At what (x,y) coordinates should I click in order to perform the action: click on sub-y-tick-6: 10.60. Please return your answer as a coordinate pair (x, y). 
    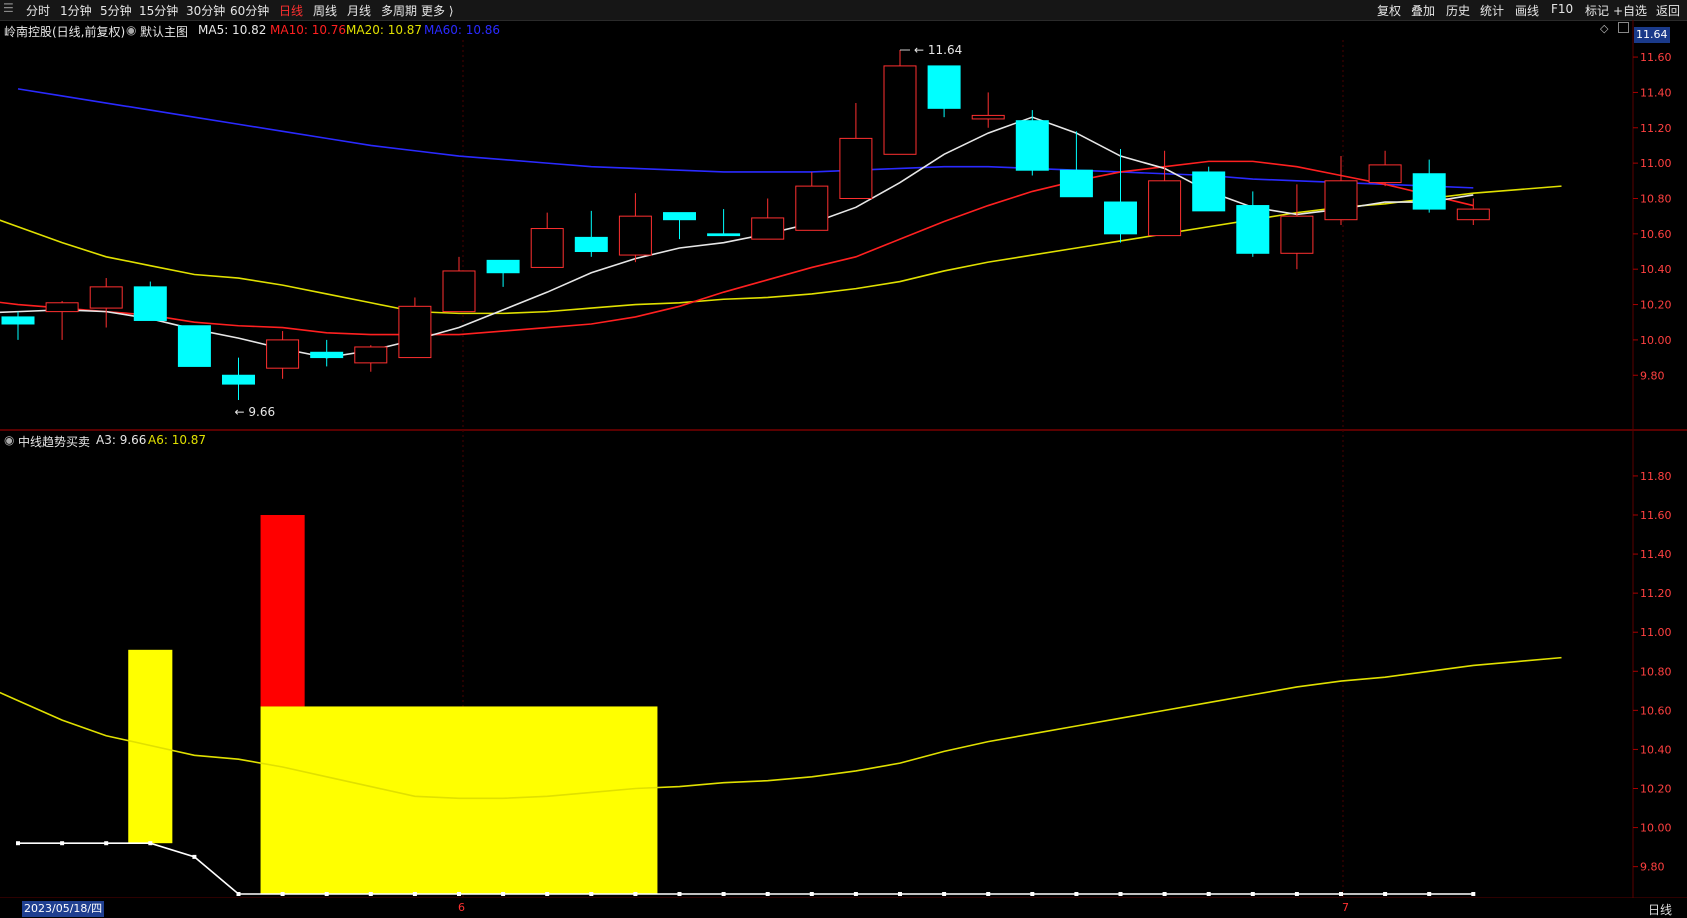
    Looking at the image, I should click on (1656, 710).